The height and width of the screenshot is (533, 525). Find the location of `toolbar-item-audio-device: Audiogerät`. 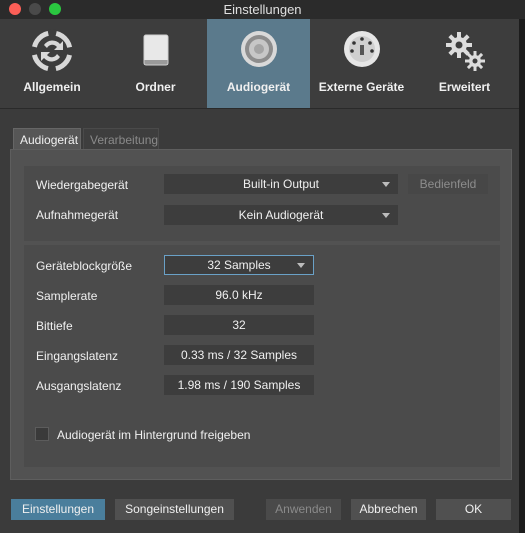

toolbar-item-audio-device: Audiogerät is located at coordinates (258, 63).